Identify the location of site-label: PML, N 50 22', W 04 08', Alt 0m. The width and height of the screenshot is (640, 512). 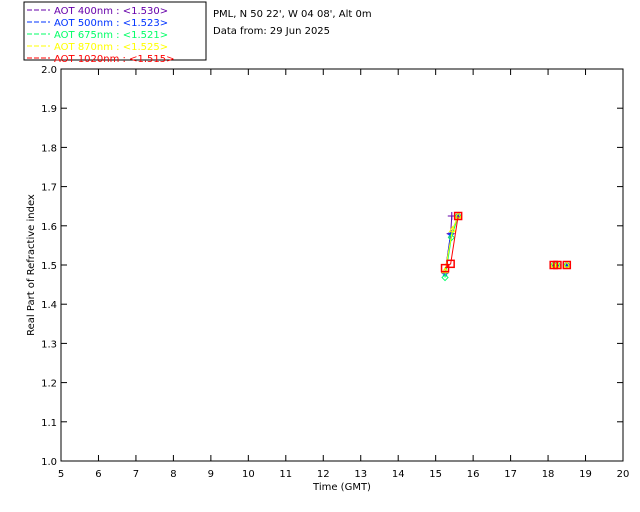
(292, 14).